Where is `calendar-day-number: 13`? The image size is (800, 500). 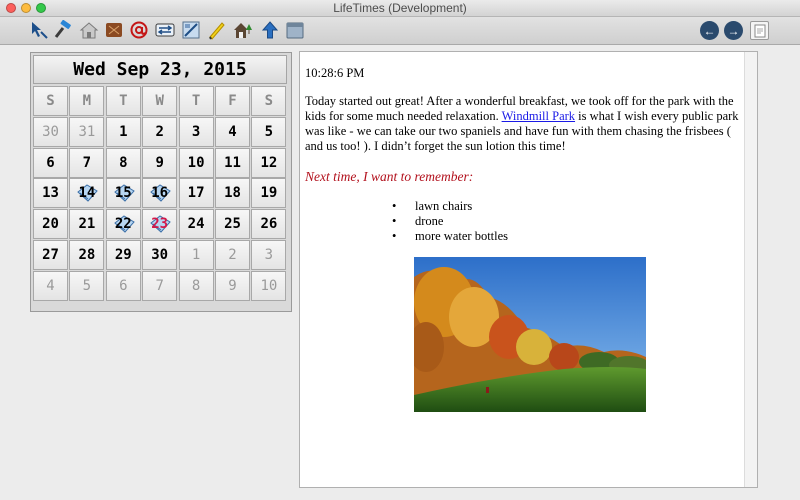
calendar-day-number: 13 is located at coordinates (50, 193).